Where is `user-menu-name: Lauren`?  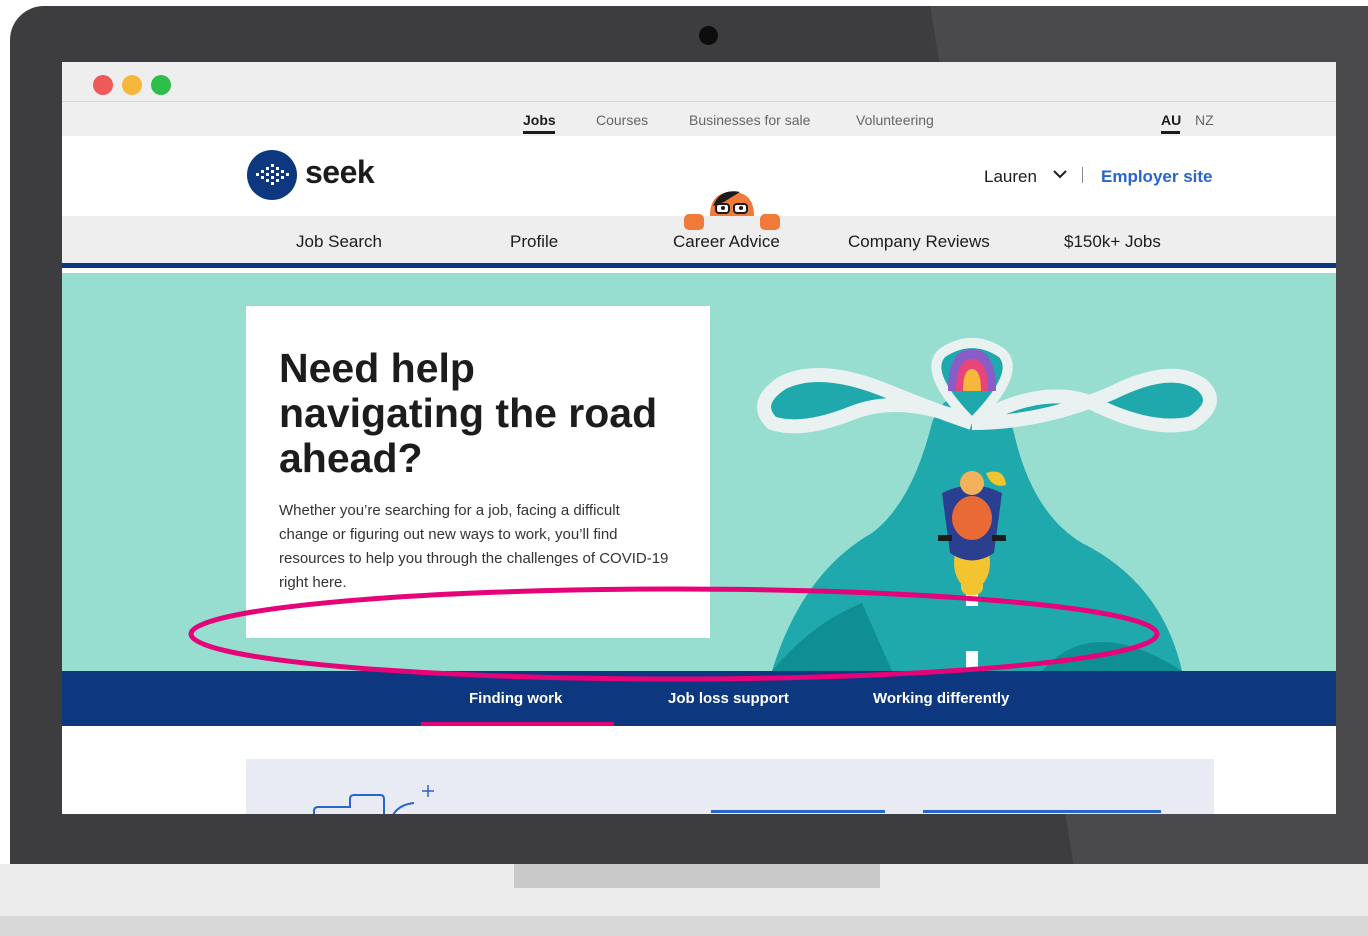 user-menu-name: Lauren is located at coordinates (1010, 177).